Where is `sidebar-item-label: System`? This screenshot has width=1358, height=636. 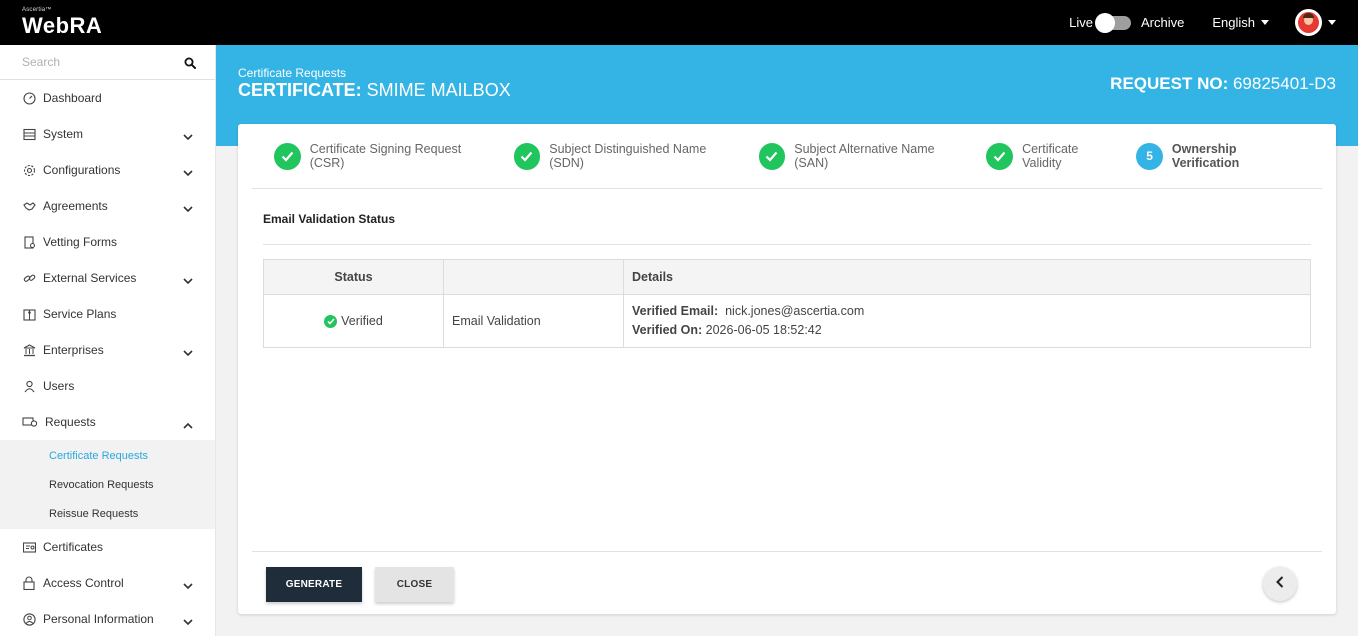 sidebar-item-label: System is located at coordinates (63, 134).